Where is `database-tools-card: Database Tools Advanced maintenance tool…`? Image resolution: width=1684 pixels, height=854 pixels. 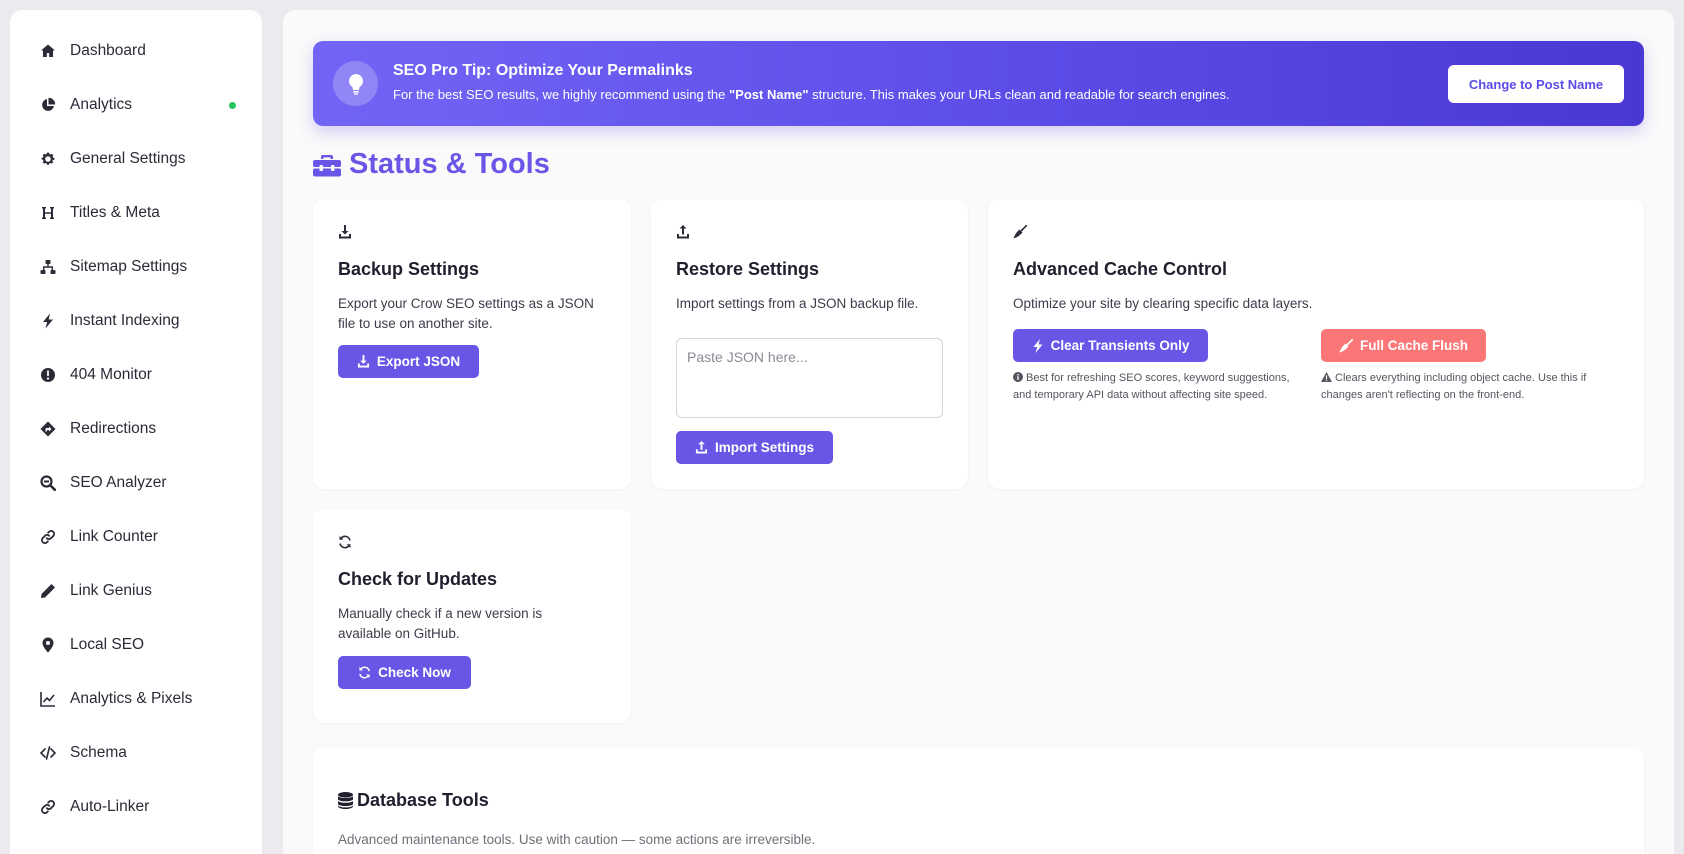
database-tools-card: Database Tools Advanced maintenance tool… is located at coordinates (978, 800).